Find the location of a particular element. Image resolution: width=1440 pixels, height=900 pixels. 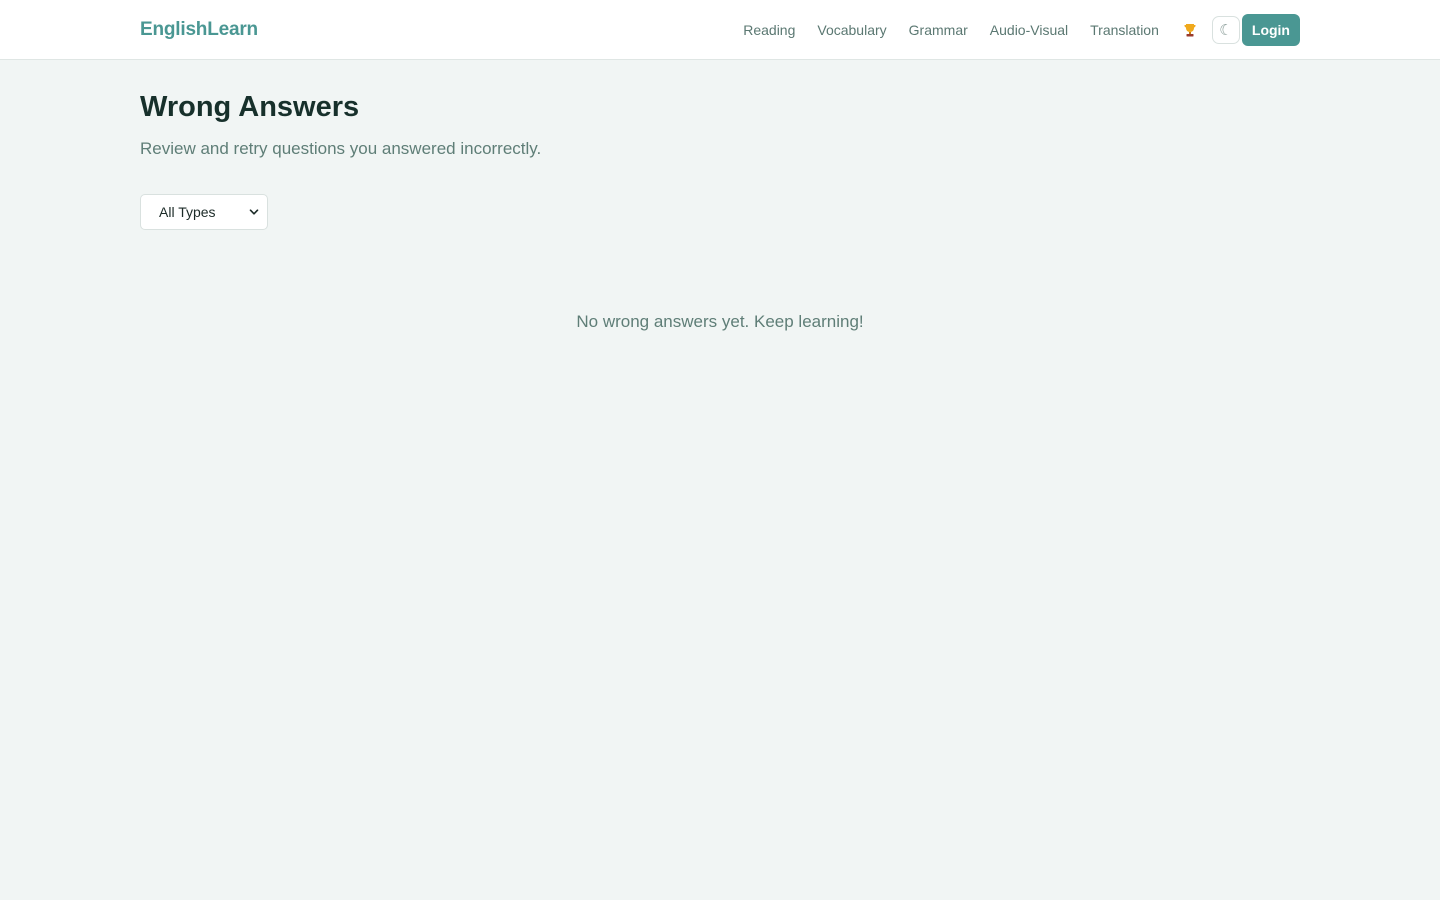

nav-link-translation: Translation is located at coordinates (1124, 30).